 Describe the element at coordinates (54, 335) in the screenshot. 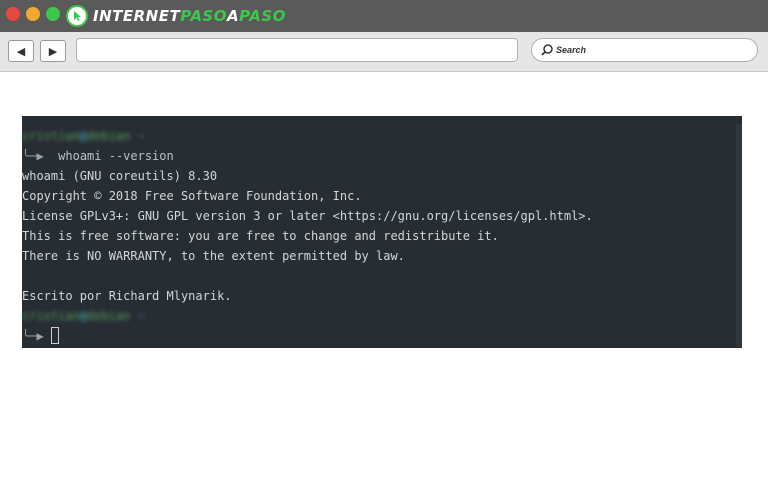

I see `text-cursor` at that location.